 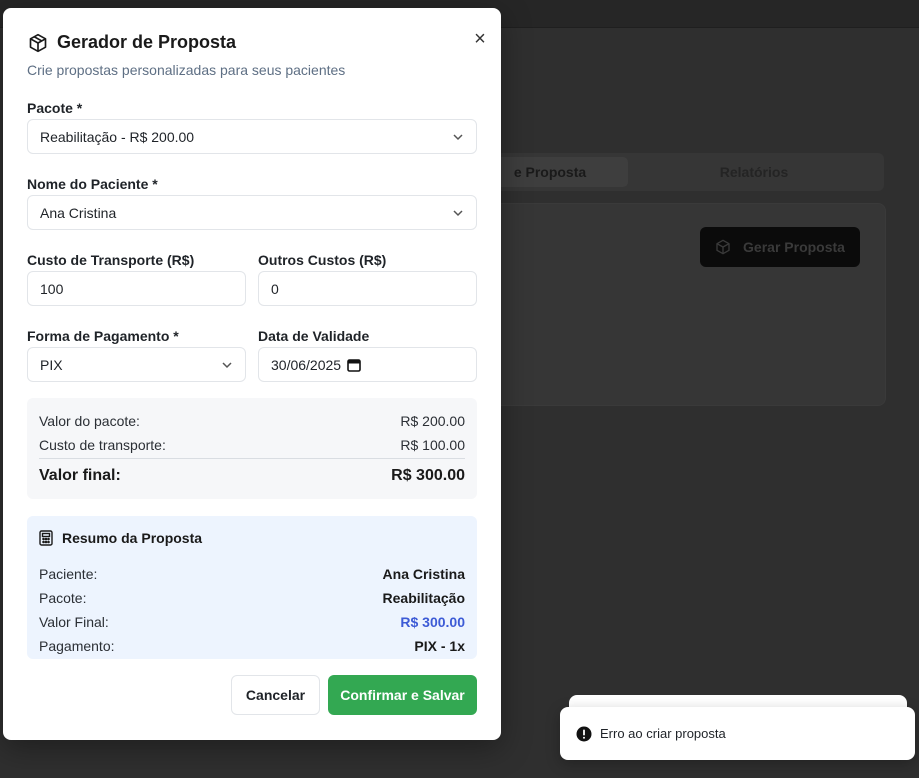 I want to click on modal-title-text: Gerador de Proposta, so click(x=147, y=42).